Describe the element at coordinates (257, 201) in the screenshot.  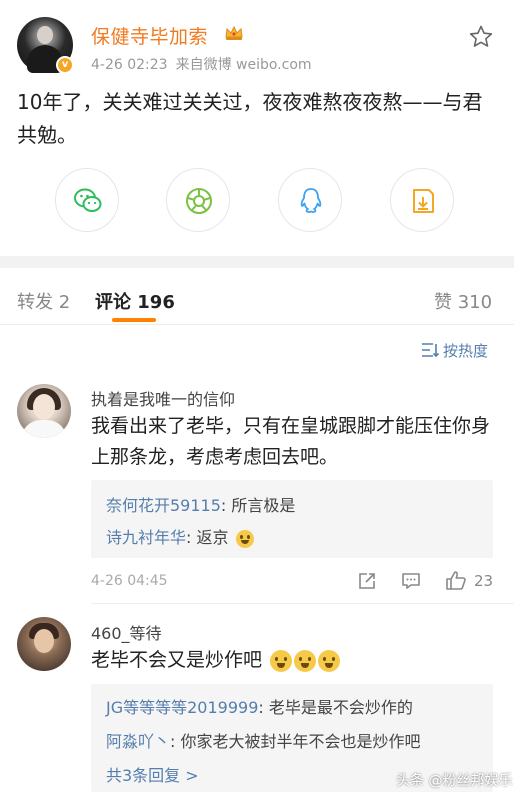
I see `share-row` at that location.